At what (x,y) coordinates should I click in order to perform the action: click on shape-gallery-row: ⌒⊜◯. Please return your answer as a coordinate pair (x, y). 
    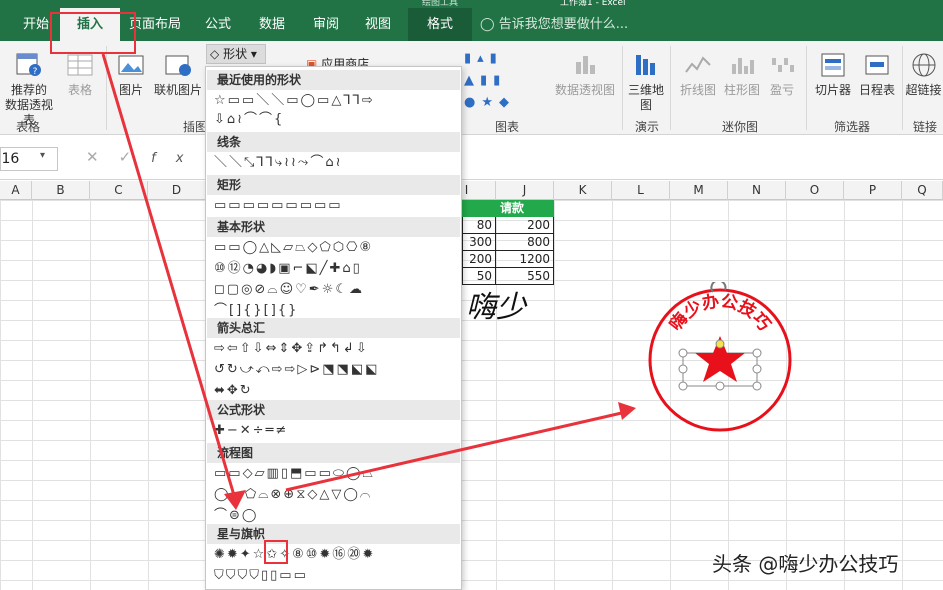
    Looking at the image, I should click on (236, 516).